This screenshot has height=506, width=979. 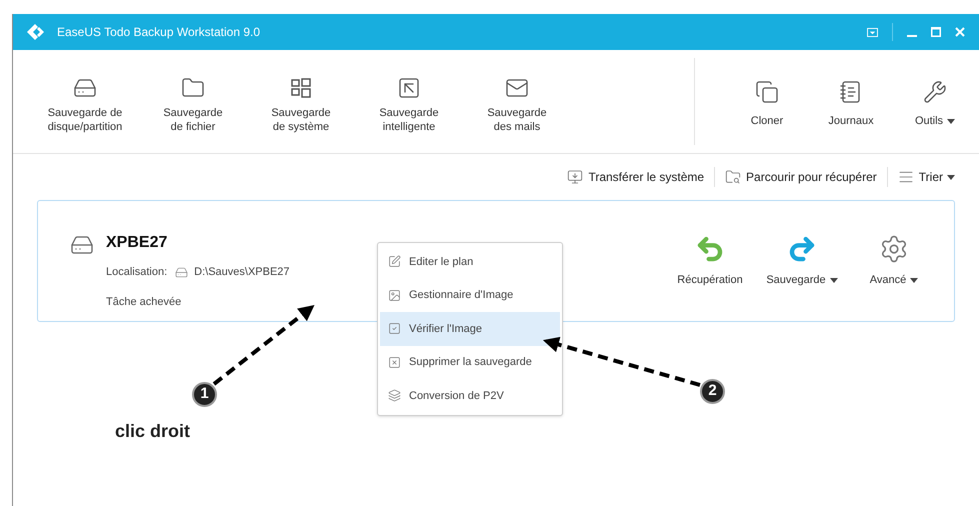 What do you see at coordinates (301, 105) in the screenshot?
I see `toolbar-button: Sauvegarde de système` at bounding box center [301, 105].